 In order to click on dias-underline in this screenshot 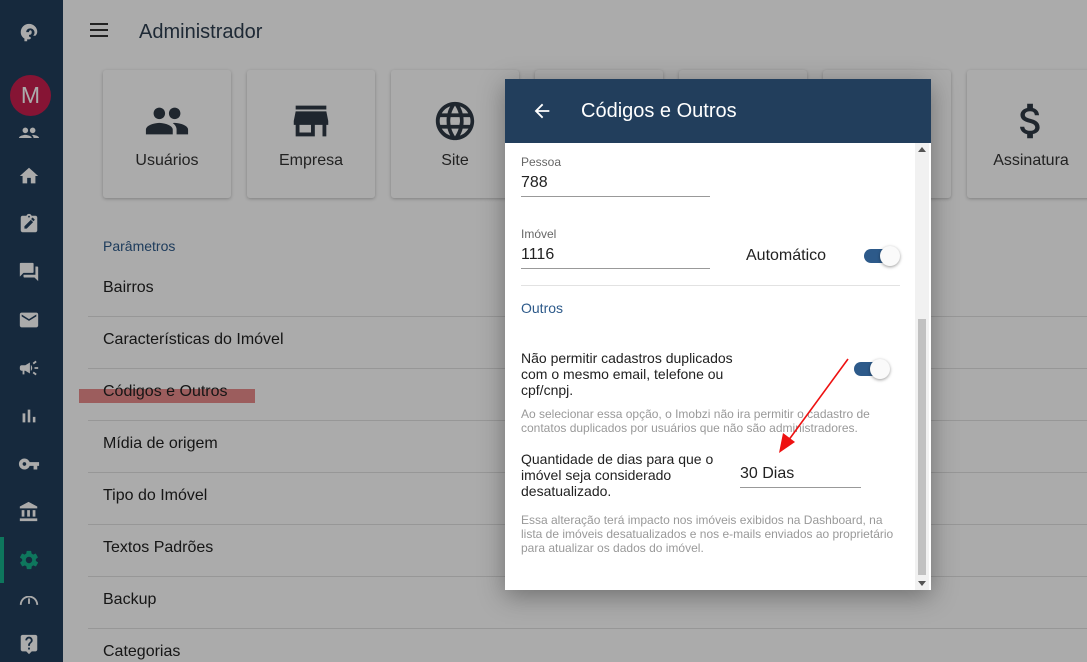, I will do `click(800, 487)`.